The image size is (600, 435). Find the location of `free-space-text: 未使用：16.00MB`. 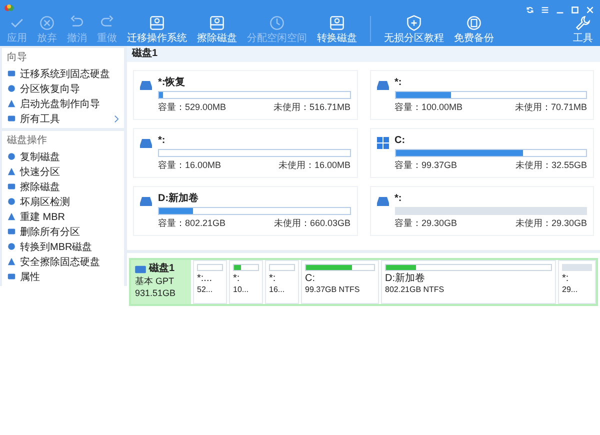

free-space-text: 未使用：16.00MB is located at coordinates (314, 165).